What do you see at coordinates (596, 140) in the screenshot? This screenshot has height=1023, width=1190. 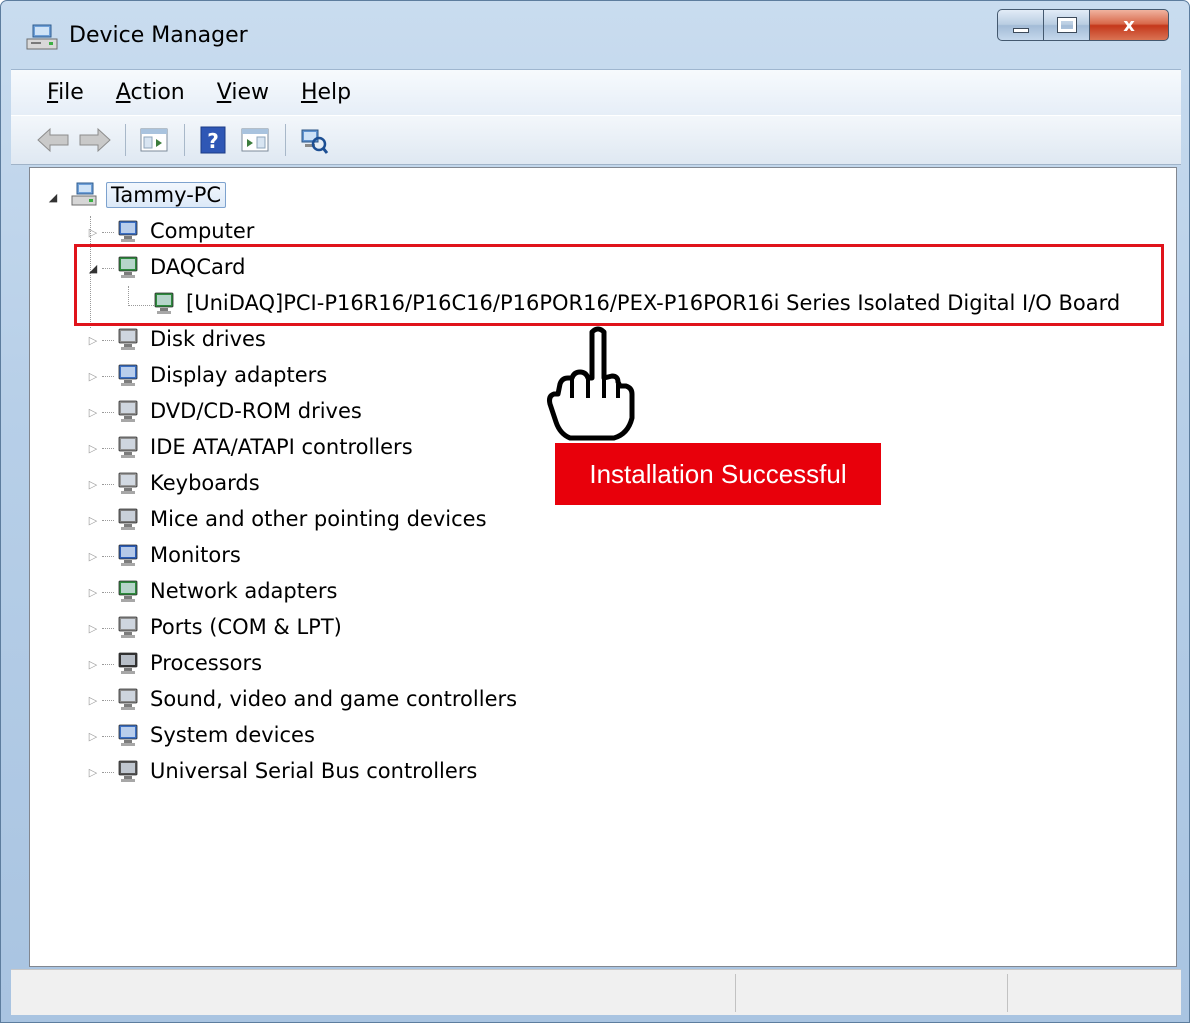 I see `toolbar: ?` at bounding box center [596, 140].